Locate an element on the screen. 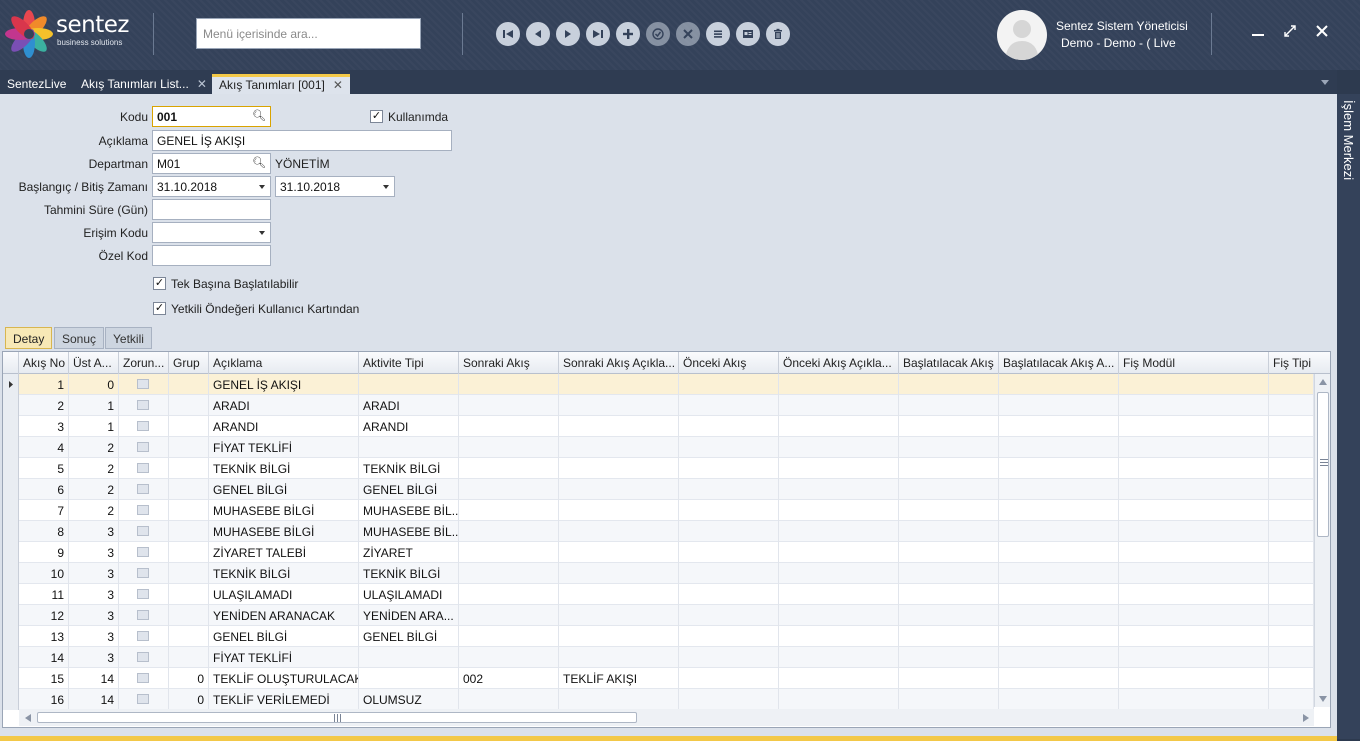 The width and height of the screenshot is (1360, 741). table-cell: ULAŞILAMADI is located at coordinates (284, 594).